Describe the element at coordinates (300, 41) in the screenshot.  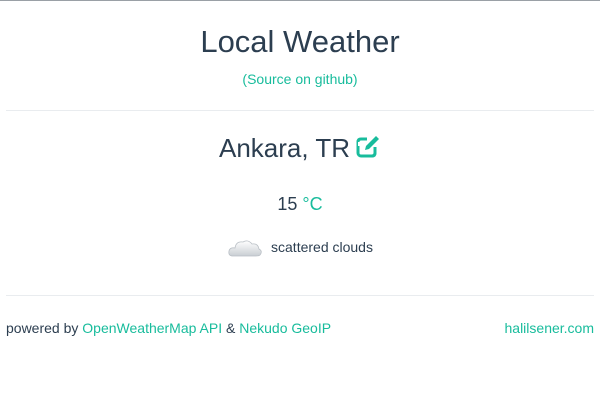
I see `page-title: Local Weather` at that location.